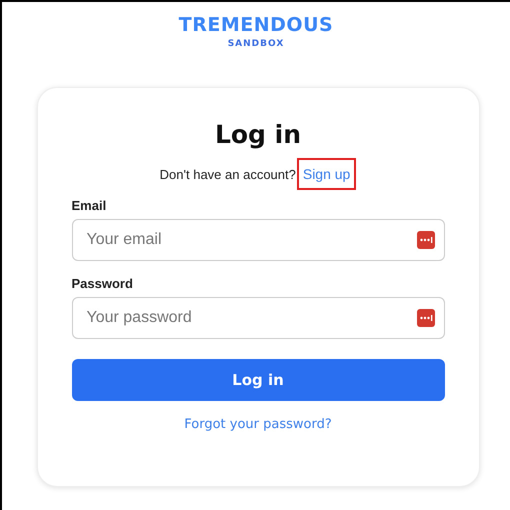 This screenshot has height=510, width=510. I want to click on field-label: Email, so click(90, 205).